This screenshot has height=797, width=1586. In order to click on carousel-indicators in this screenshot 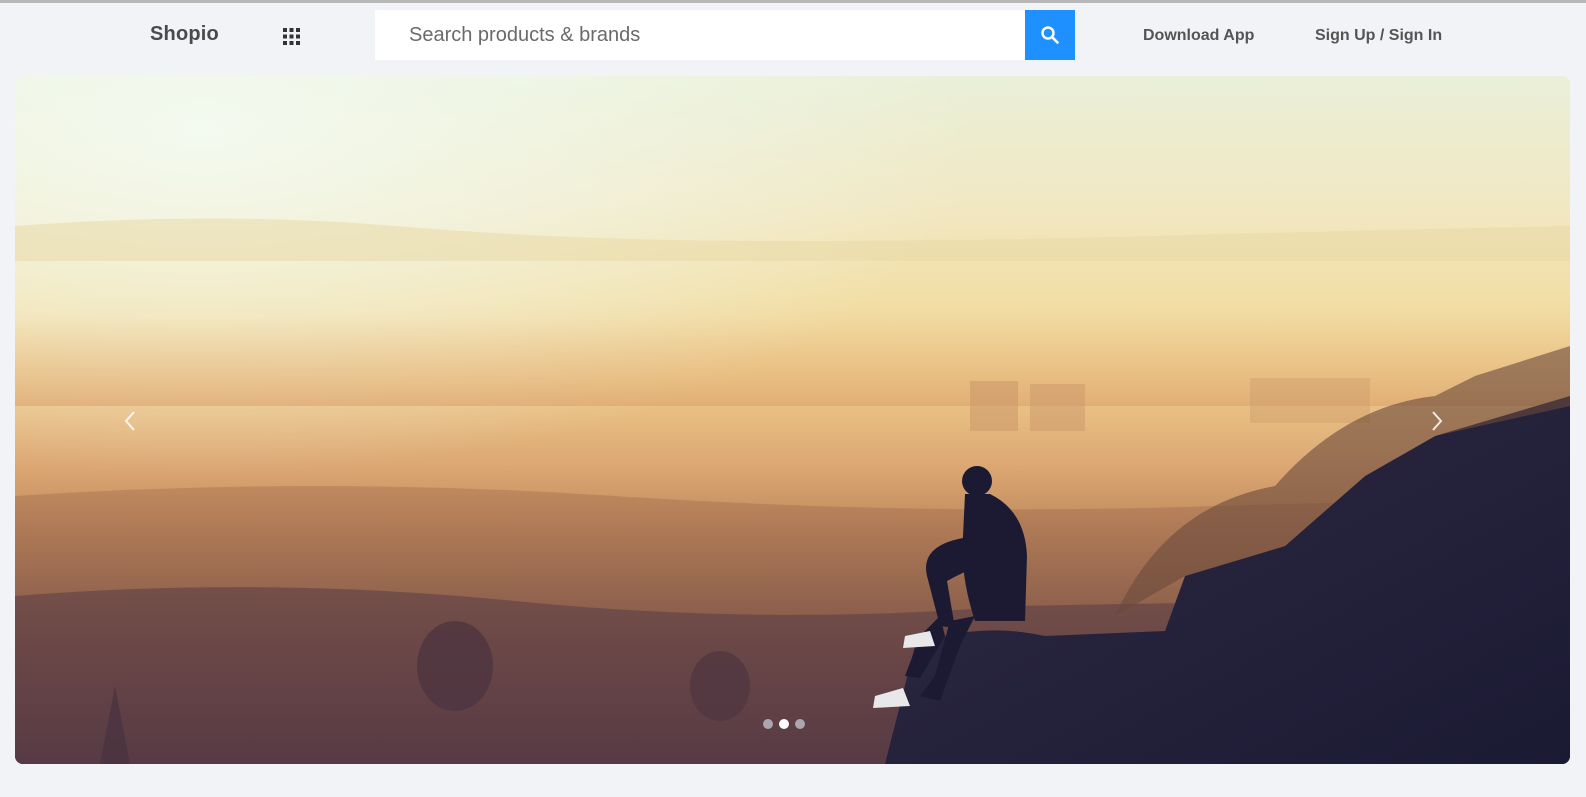, I will do `click(784, 724)`.